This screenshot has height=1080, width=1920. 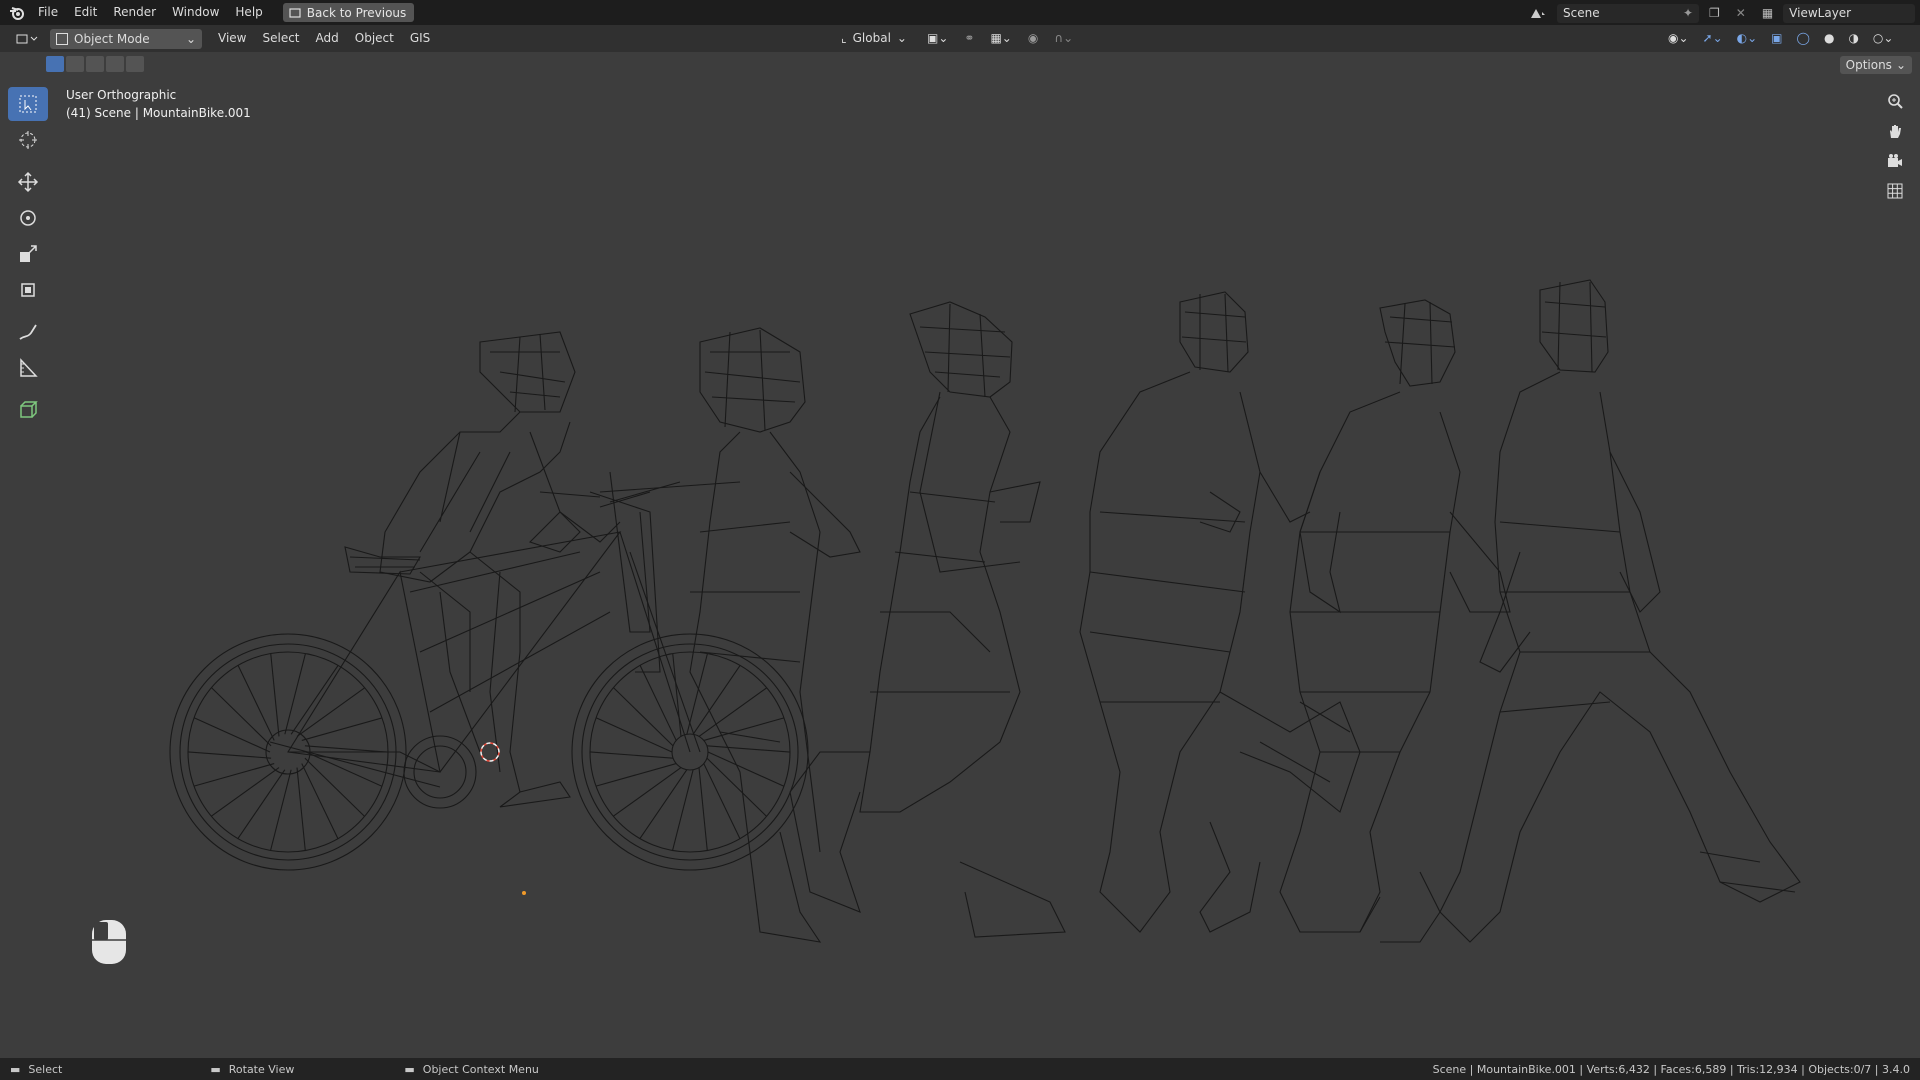 I want to click on menu-render: Render, so click(x=134, y=12).